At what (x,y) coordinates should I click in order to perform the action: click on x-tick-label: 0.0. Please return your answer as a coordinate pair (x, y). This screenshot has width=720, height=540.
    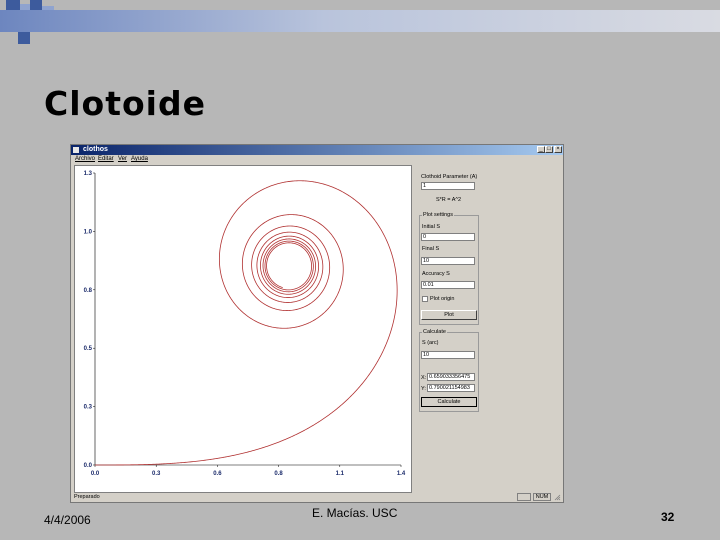
    Looking at the image, I should click on (95, 474).